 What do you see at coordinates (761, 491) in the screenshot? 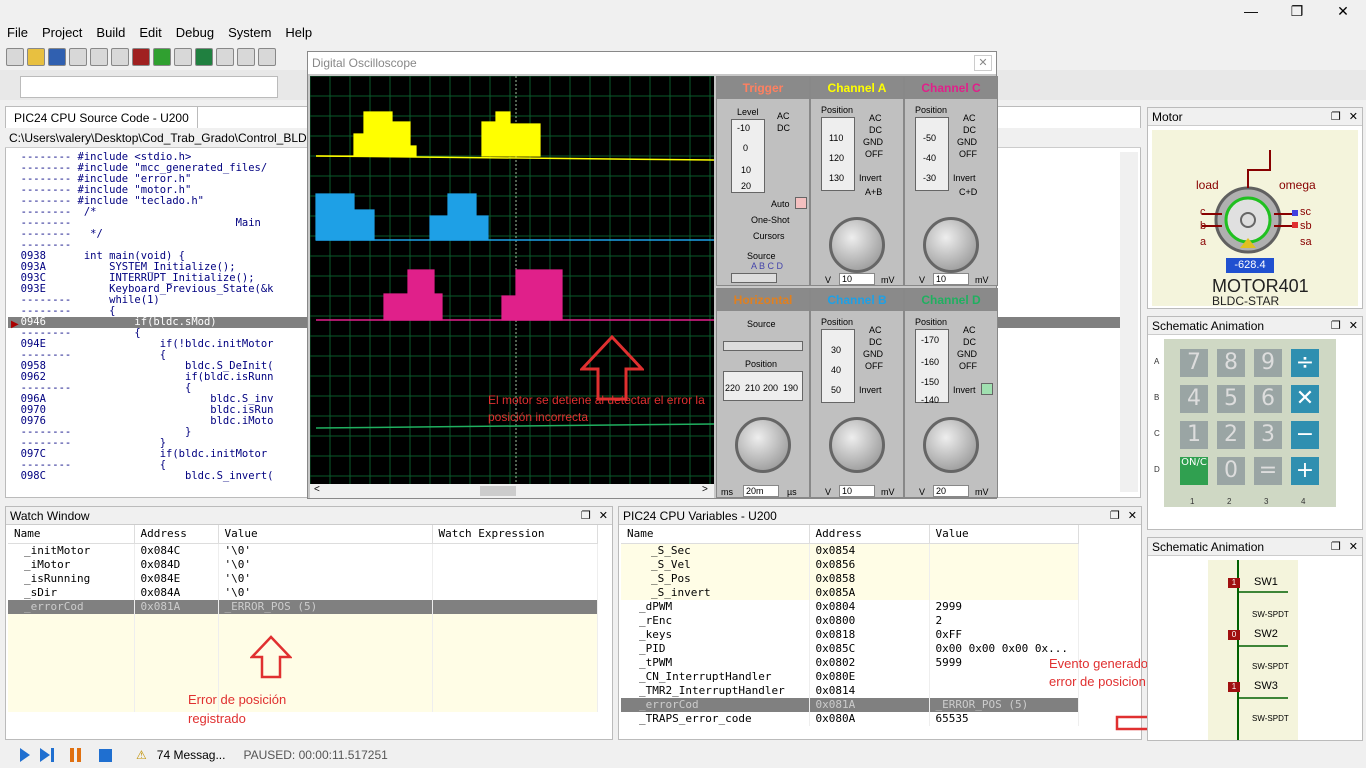
I see `horizontal-timebase: 20m` at bounding box center [761, 491].